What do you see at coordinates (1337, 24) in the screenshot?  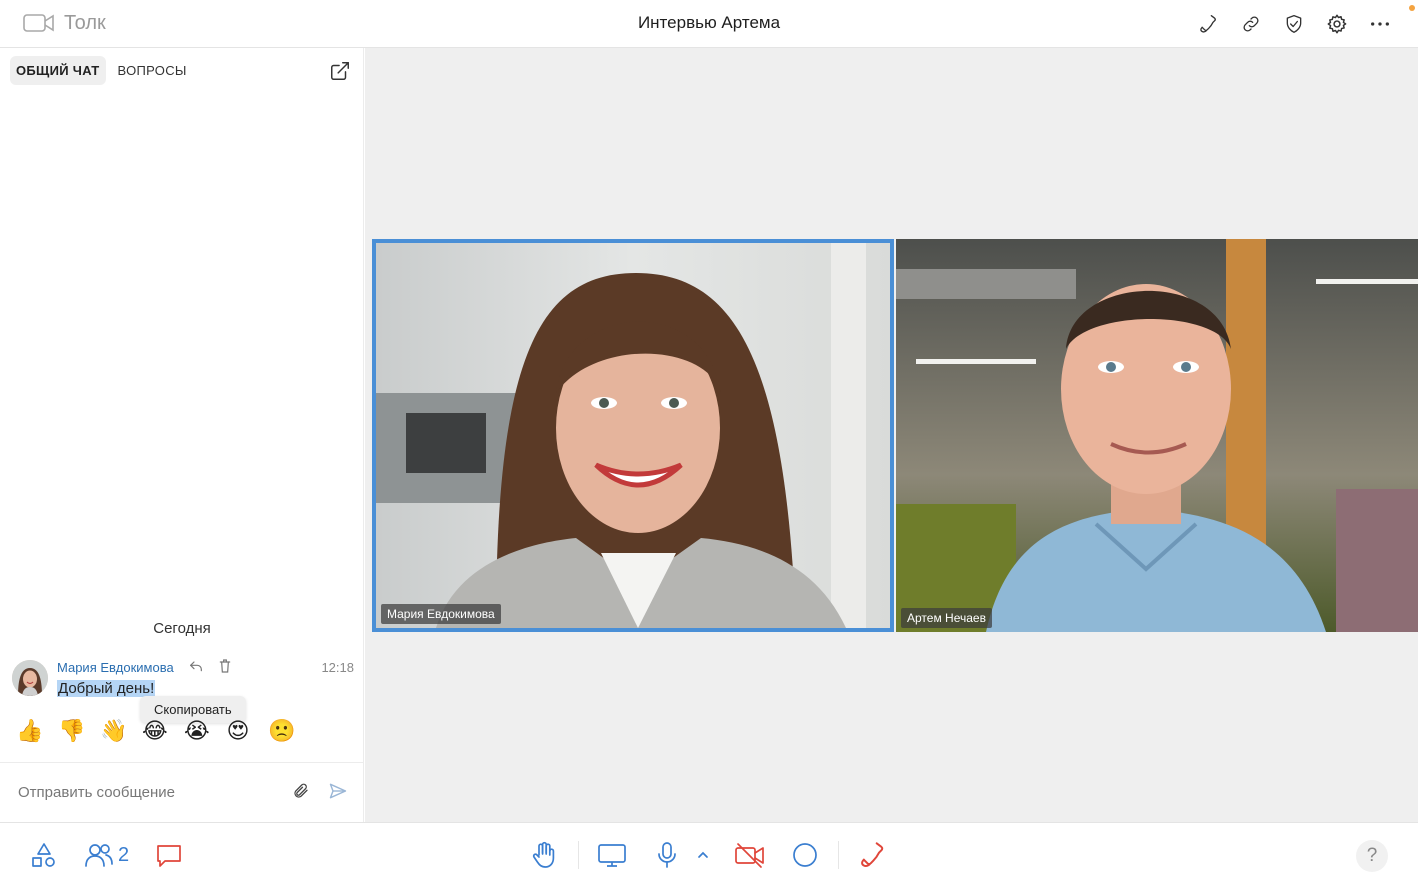 I see `gear-icon` at bounding box center [1337, 24].